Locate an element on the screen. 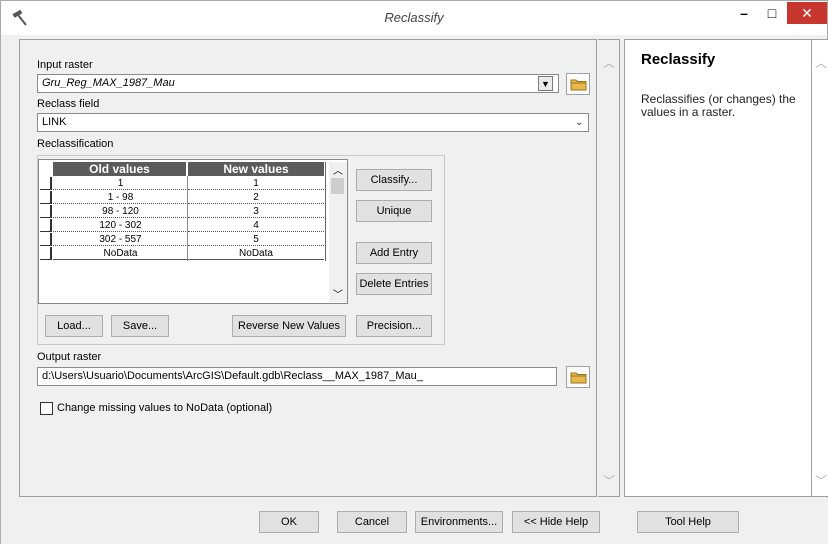 This screenshot has height=544, width=828. nodata-checkbox is located at coordinates (46, 408).